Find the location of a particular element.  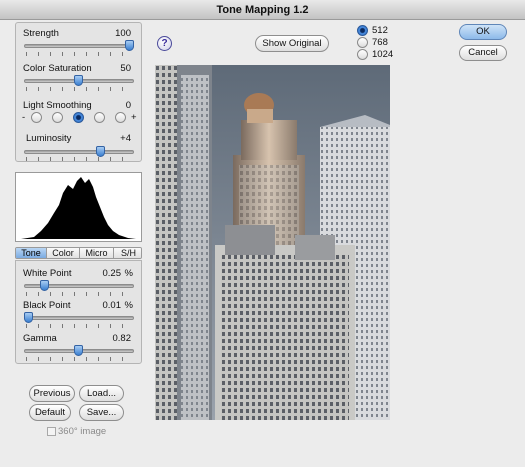

tab-bar: Tone Color Micro S/H is located at coordinates (78, 253).